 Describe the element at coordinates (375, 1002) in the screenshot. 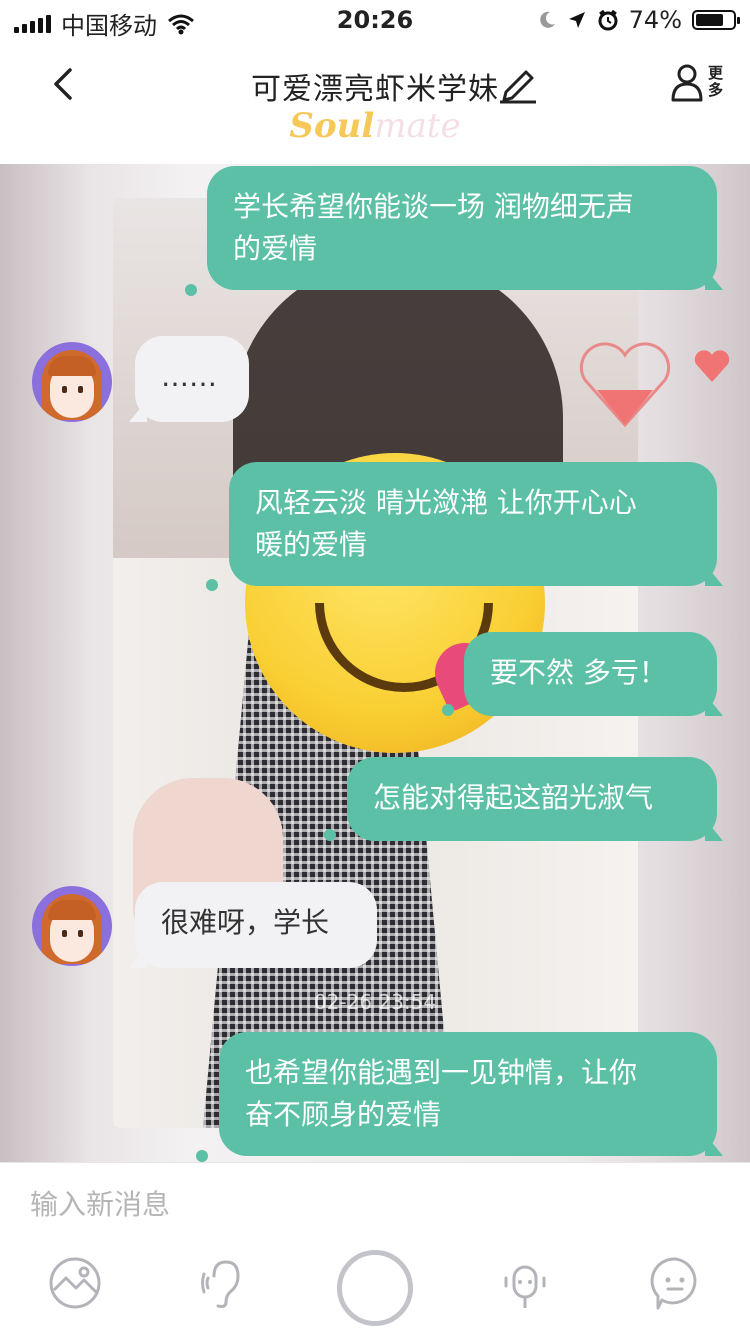

I see `message-timestamp: 02-26 23:54` at that location.